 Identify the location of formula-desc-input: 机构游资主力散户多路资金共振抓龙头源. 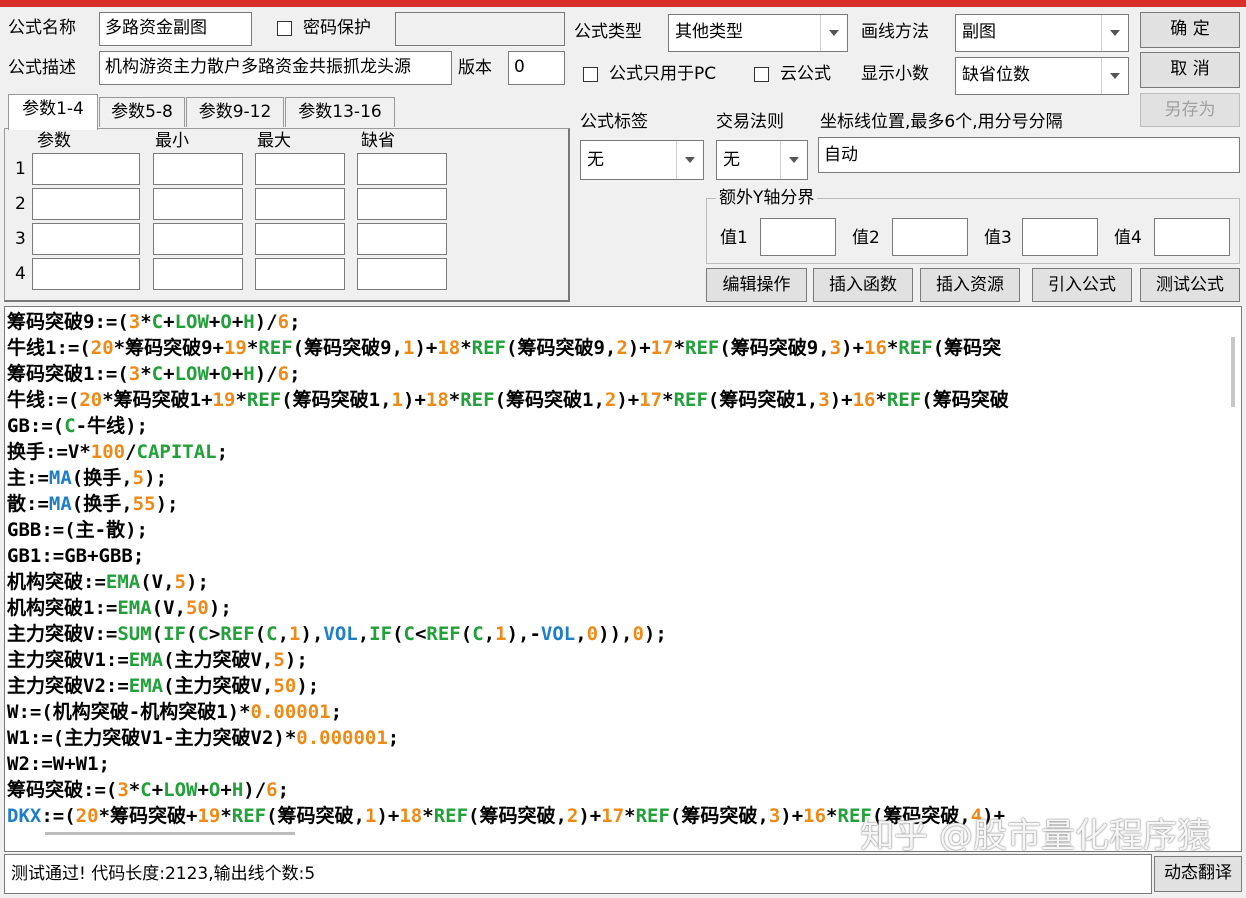
(275, 68).